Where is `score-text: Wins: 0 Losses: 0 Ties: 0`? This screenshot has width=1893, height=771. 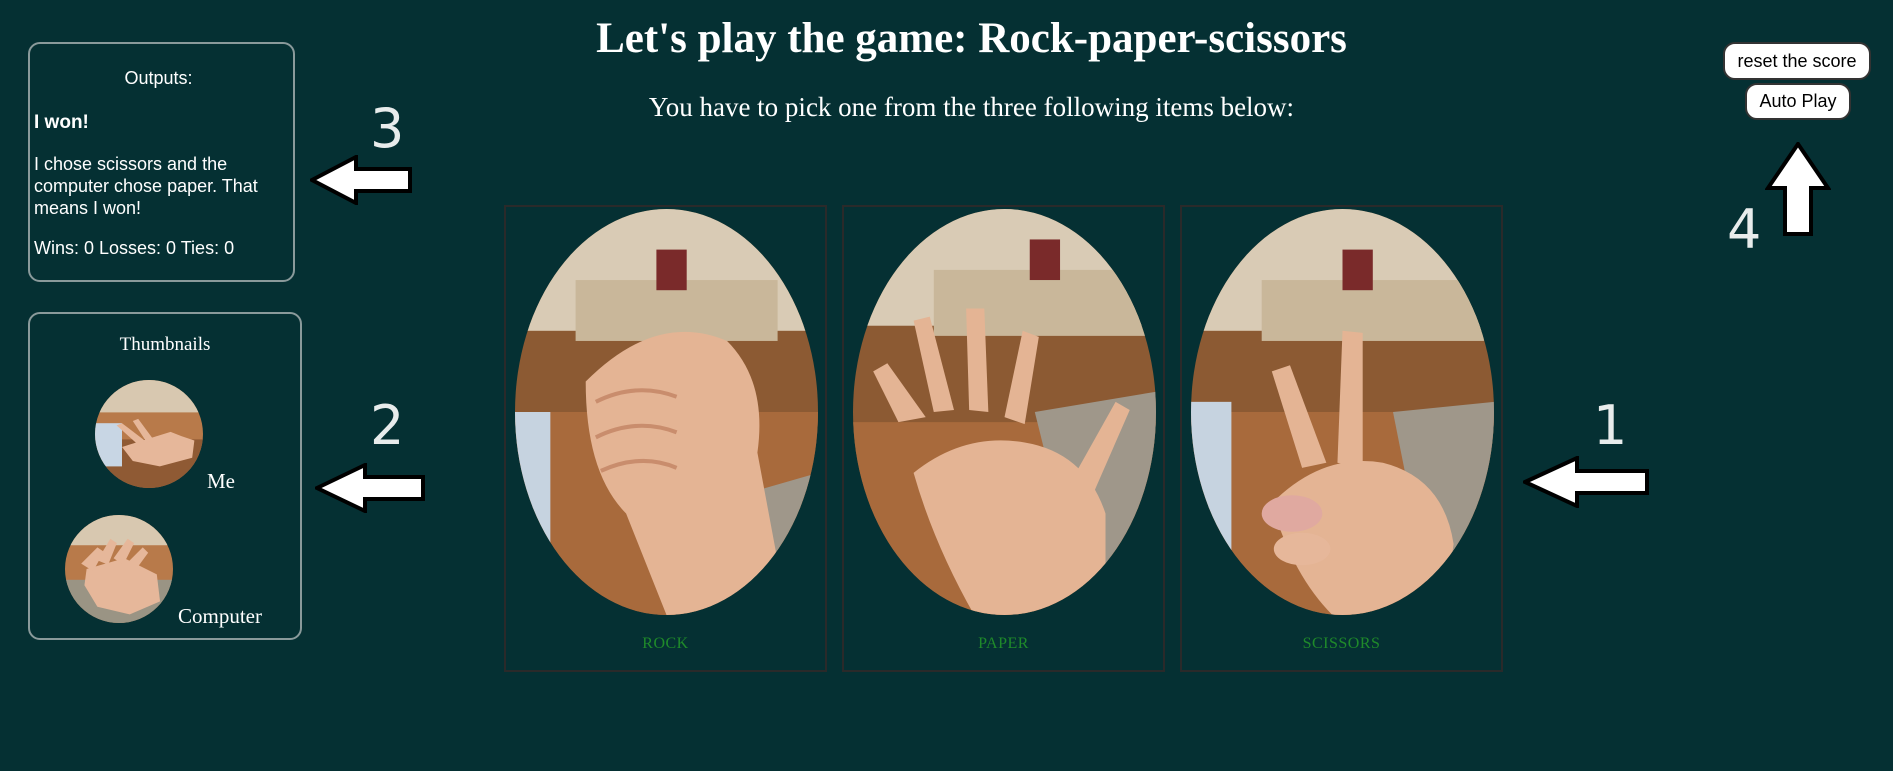 score-text: Wins: 0 Losses: 0 Ties: 0 is located at coordinates (134, 248).